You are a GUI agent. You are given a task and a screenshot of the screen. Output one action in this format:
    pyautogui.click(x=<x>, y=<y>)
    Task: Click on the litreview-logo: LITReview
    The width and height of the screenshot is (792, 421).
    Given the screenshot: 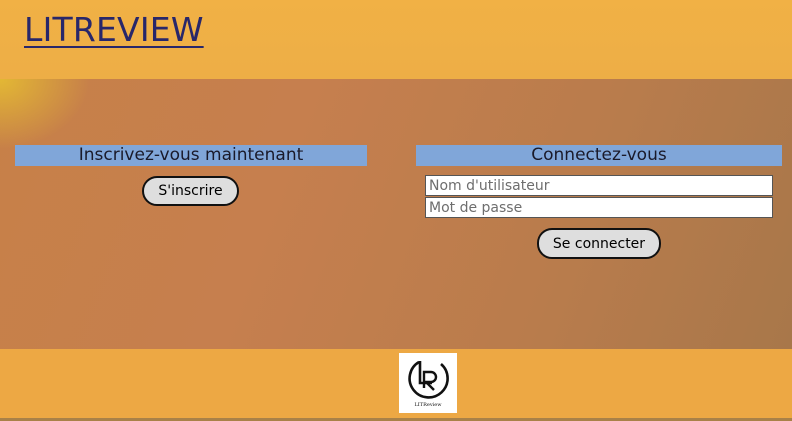 What is the action you would take?
    pyautogui.click(x=428, y=383)
    